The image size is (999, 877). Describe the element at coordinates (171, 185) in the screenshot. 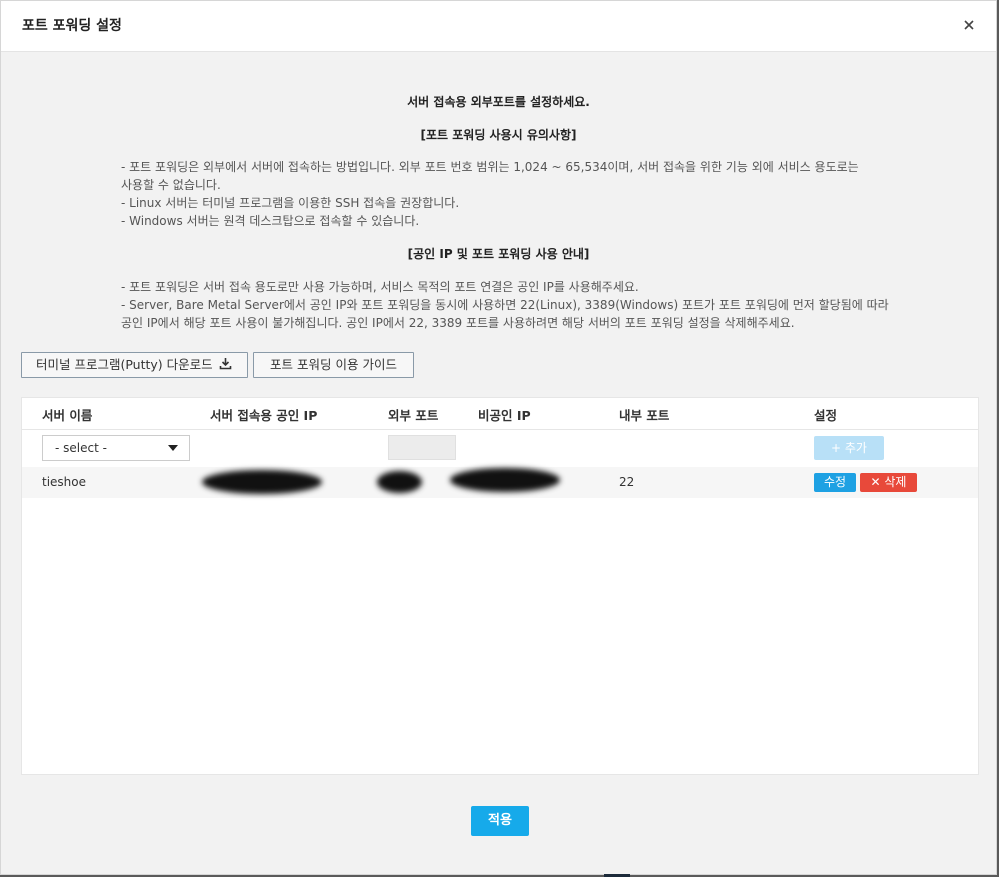

I see `caution-line: 사용할 수 없습니다.` at that location.